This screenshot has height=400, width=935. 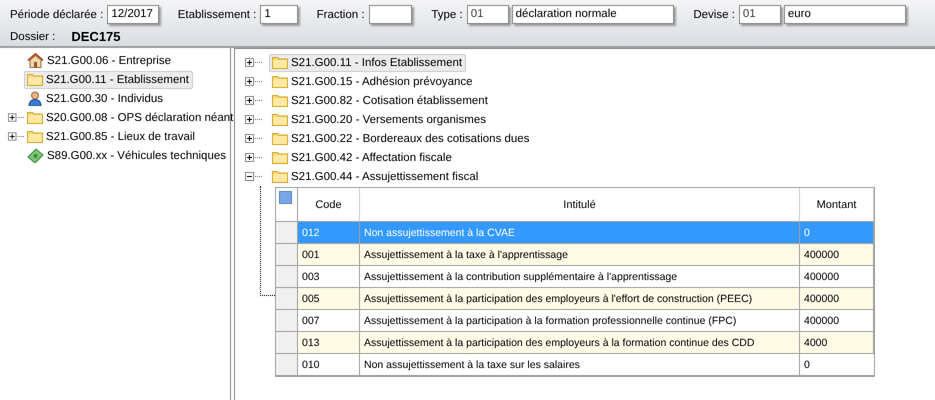 What do you see at coordinates (329, 233) in the screenshot?
I see `table-cell: 012` at bounding box center [329, 233].